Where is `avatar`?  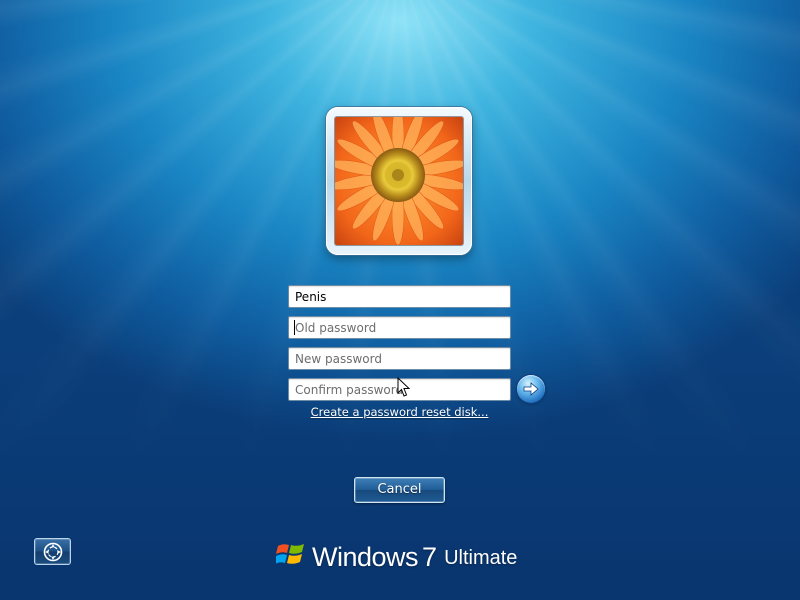 avatar is located at coordinates (399, 181).